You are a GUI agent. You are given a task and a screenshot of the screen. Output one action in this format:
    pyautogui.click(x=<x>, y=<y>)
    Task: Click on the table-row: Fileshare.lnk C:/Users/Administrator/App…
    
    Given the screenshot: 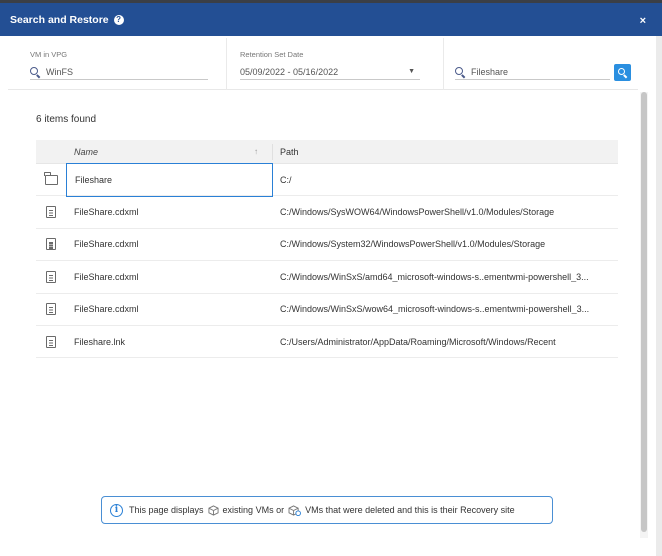 What is the action you would take?
    pyautogui.click(x=327, y=342)
    